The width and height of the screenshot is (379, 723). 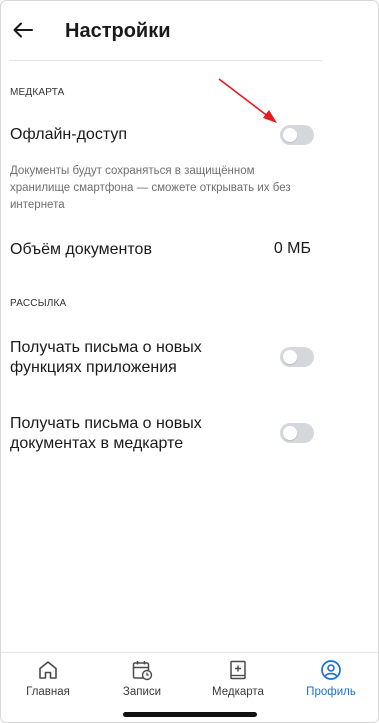 What do you see at coordinates (292, 248) in the screenshot?
I see `documents-size-value: 0 МБ` at bounding box center [292, 248].